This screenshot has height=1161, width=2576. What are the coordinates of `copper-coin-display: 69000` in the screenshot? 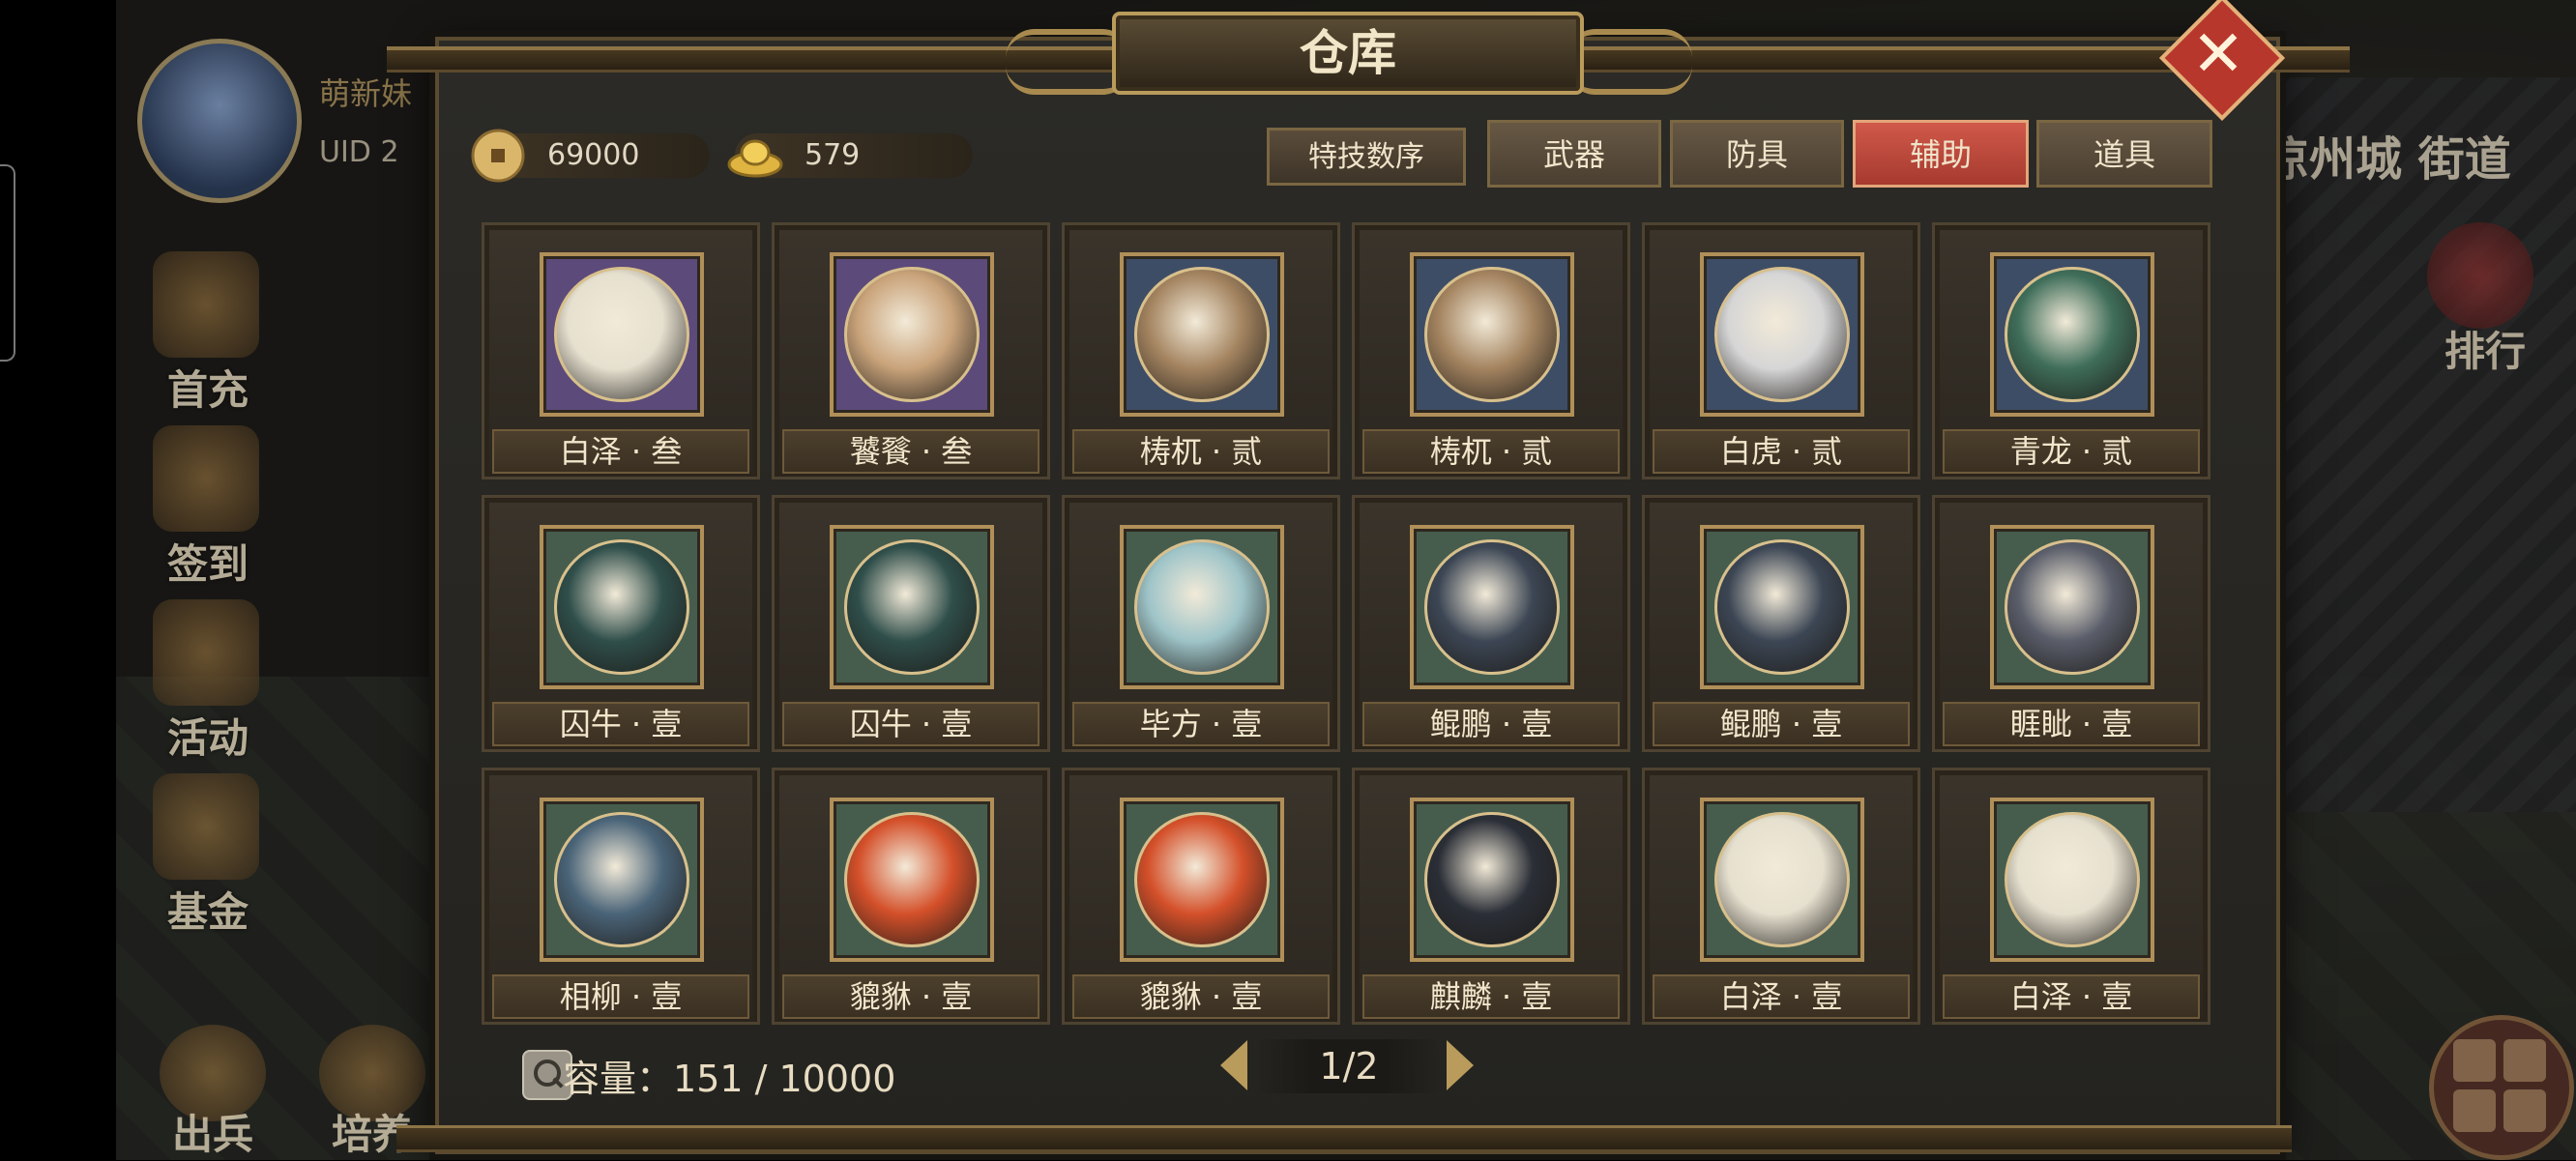 It's located at (590, 156).